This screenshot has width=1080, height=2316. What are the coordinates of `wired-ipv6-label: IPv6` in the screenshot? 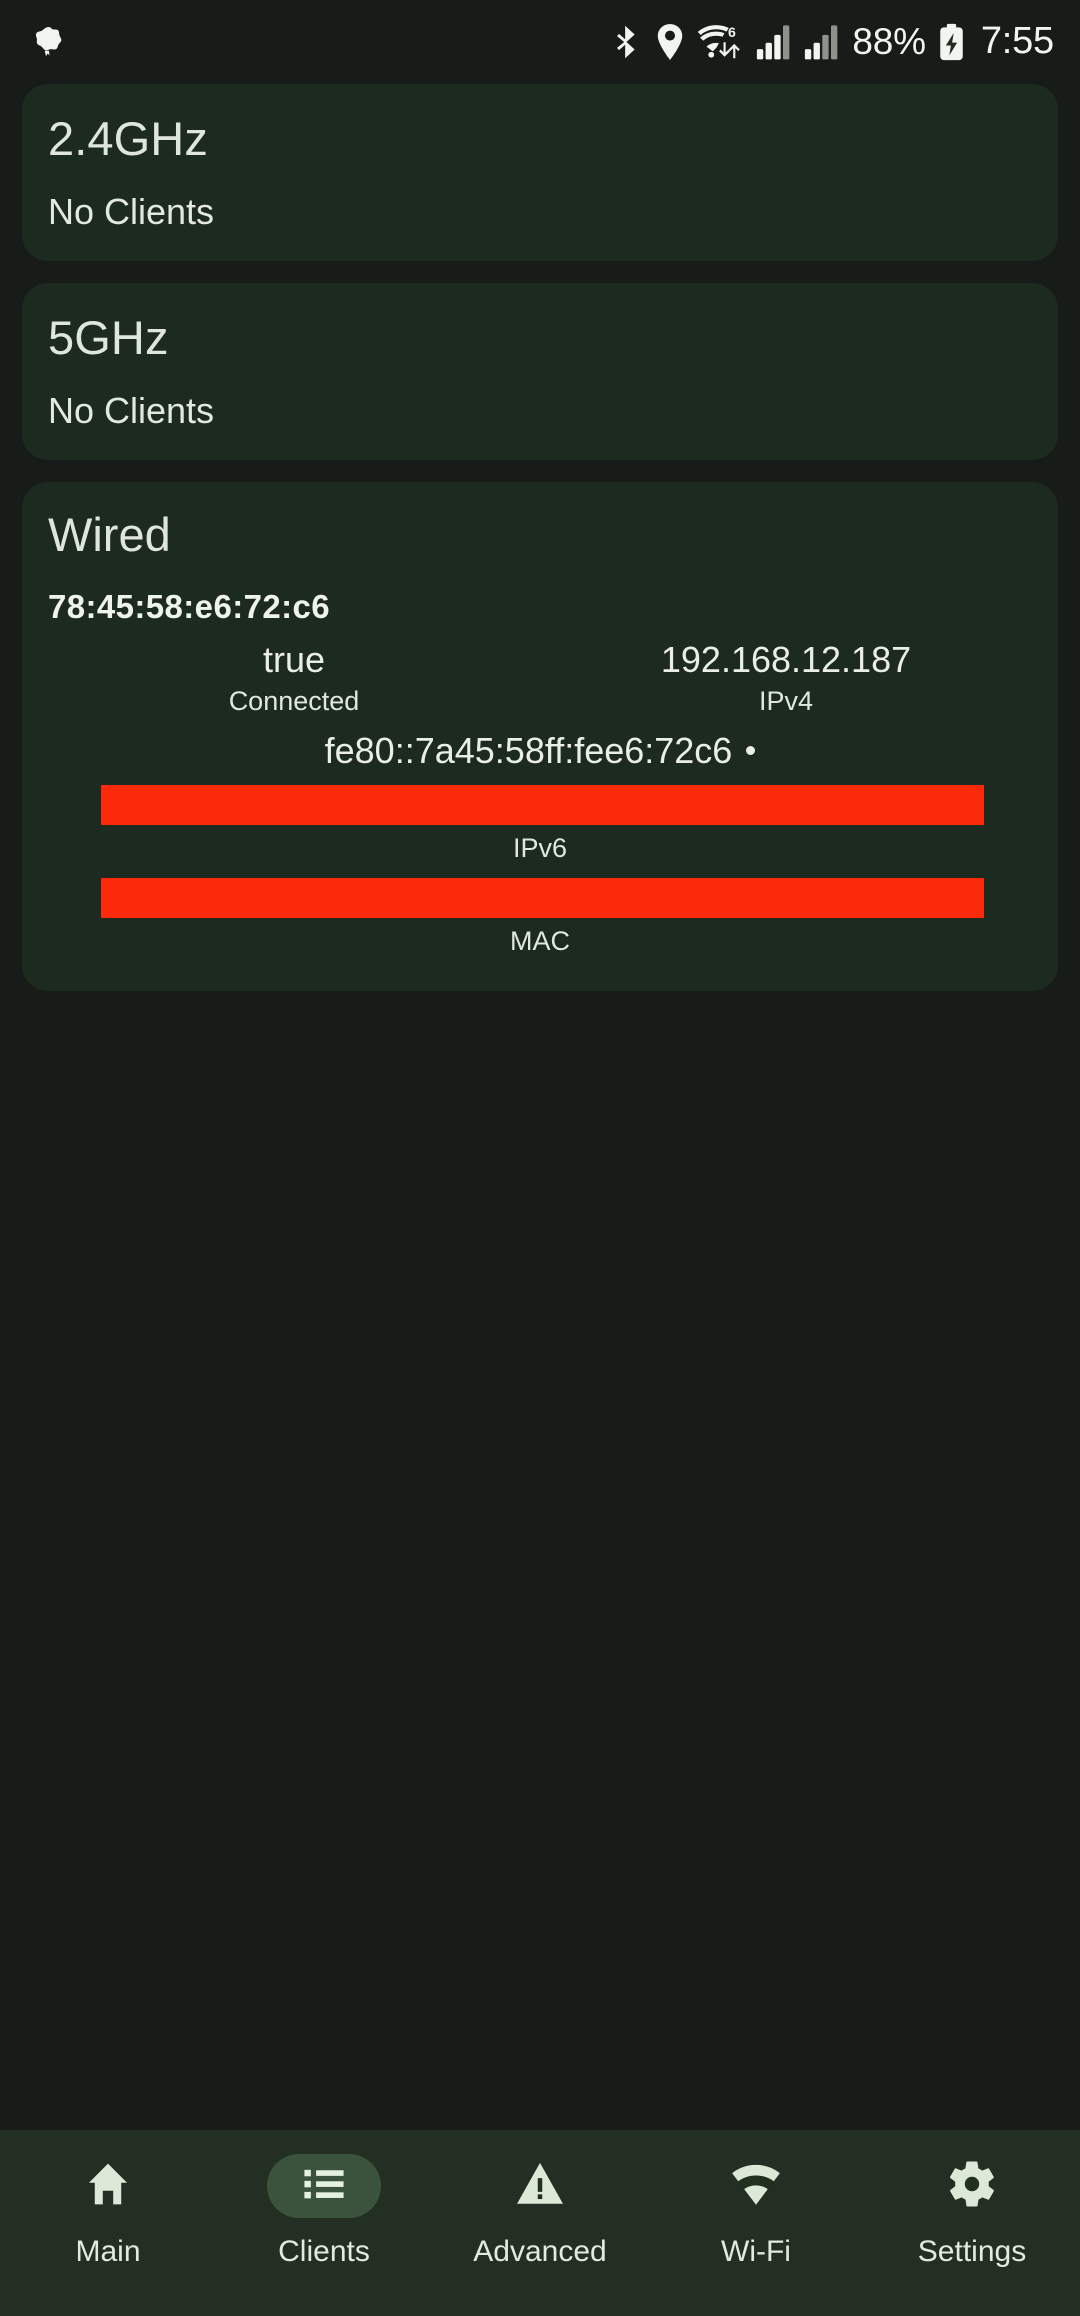 It's located at (540, 847).